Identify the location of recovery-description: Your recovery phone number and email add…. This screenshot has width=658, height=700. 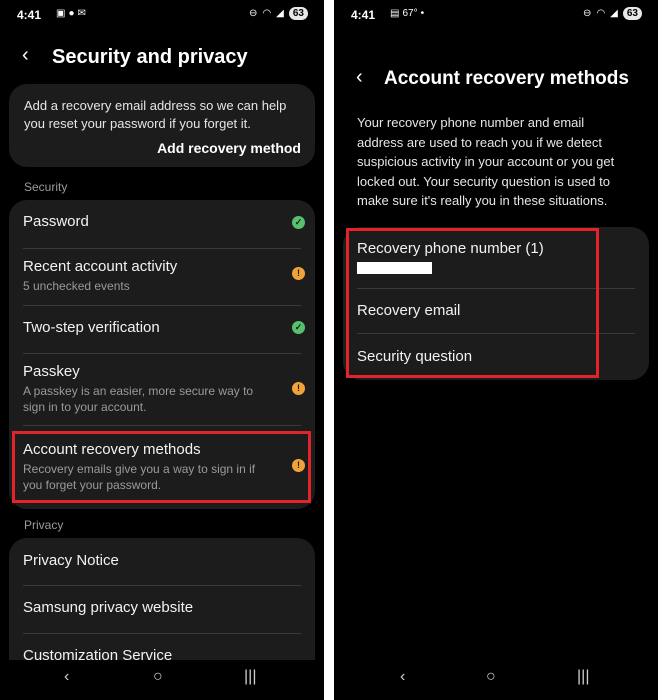
(486, 161).